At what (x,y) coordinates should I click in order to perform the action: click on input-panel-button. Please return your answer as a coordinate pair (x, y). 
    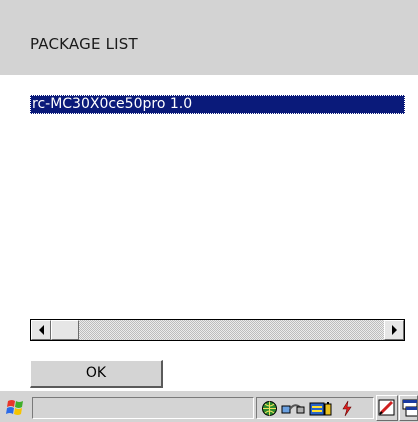
    Looking at the image, I should click on (387, 408).